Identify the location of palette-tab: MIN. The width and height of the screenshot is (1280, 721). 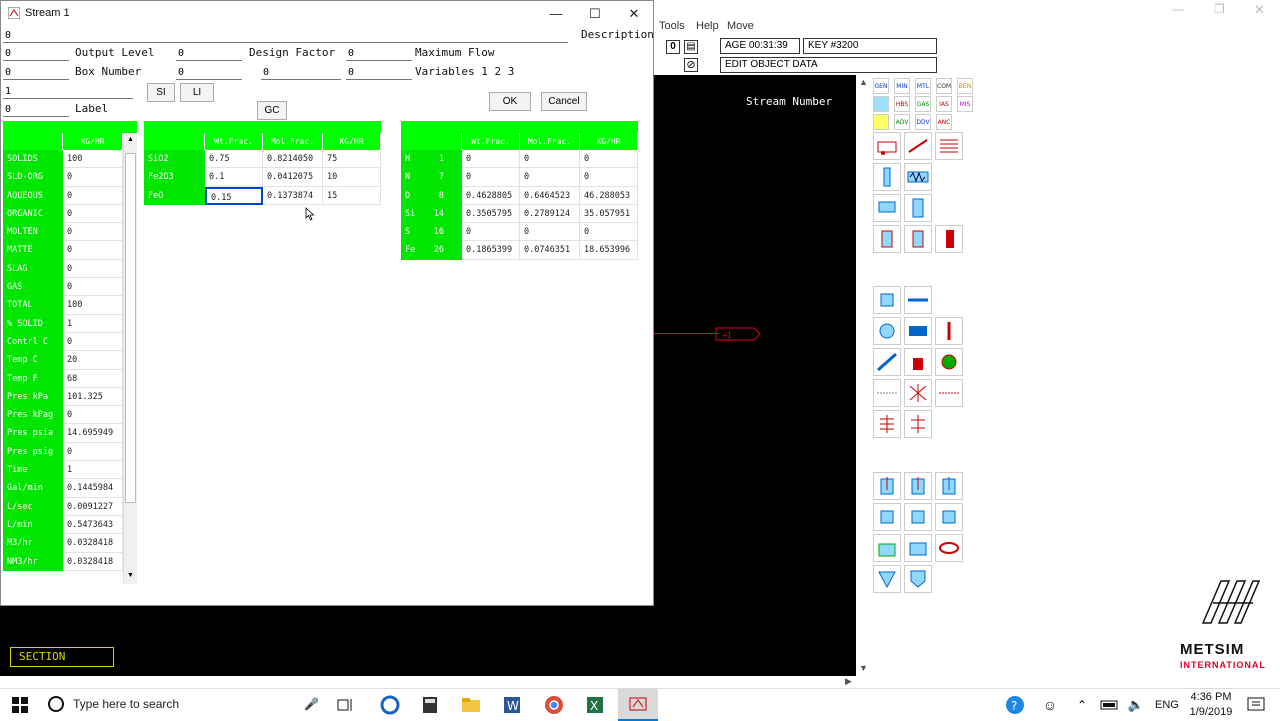
(902, 86).